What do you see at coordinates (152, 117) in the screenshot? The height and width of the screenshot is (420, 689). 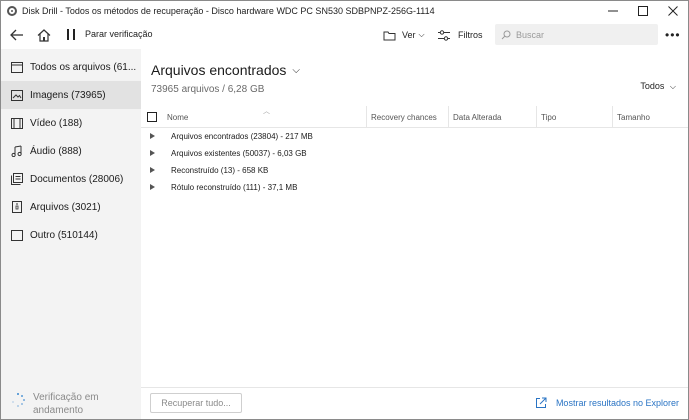 I see `select-all-checkbox` at bounding box center [152, 117].